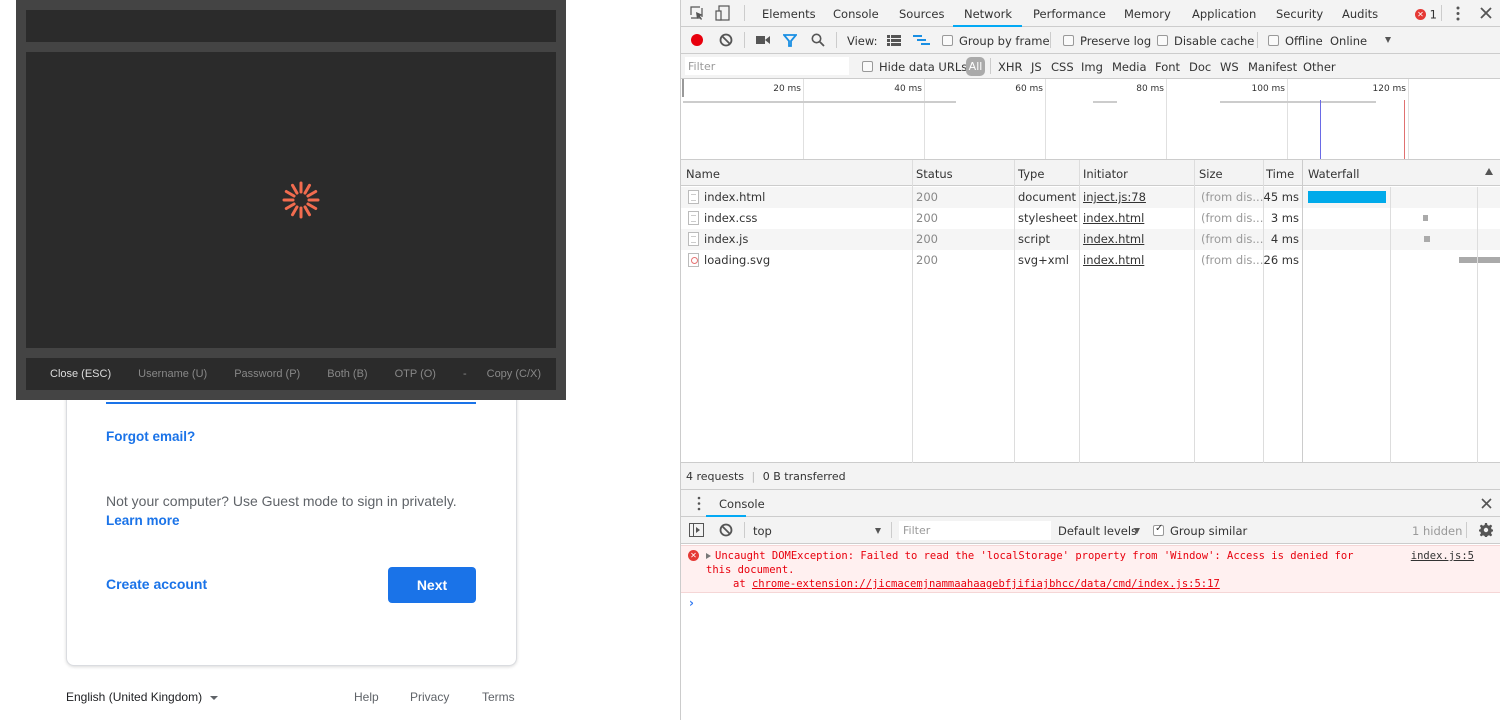 The width and height of the screenshot is (1500, 720). I want to click on close-action: Close (ESC), so click(80, 374).